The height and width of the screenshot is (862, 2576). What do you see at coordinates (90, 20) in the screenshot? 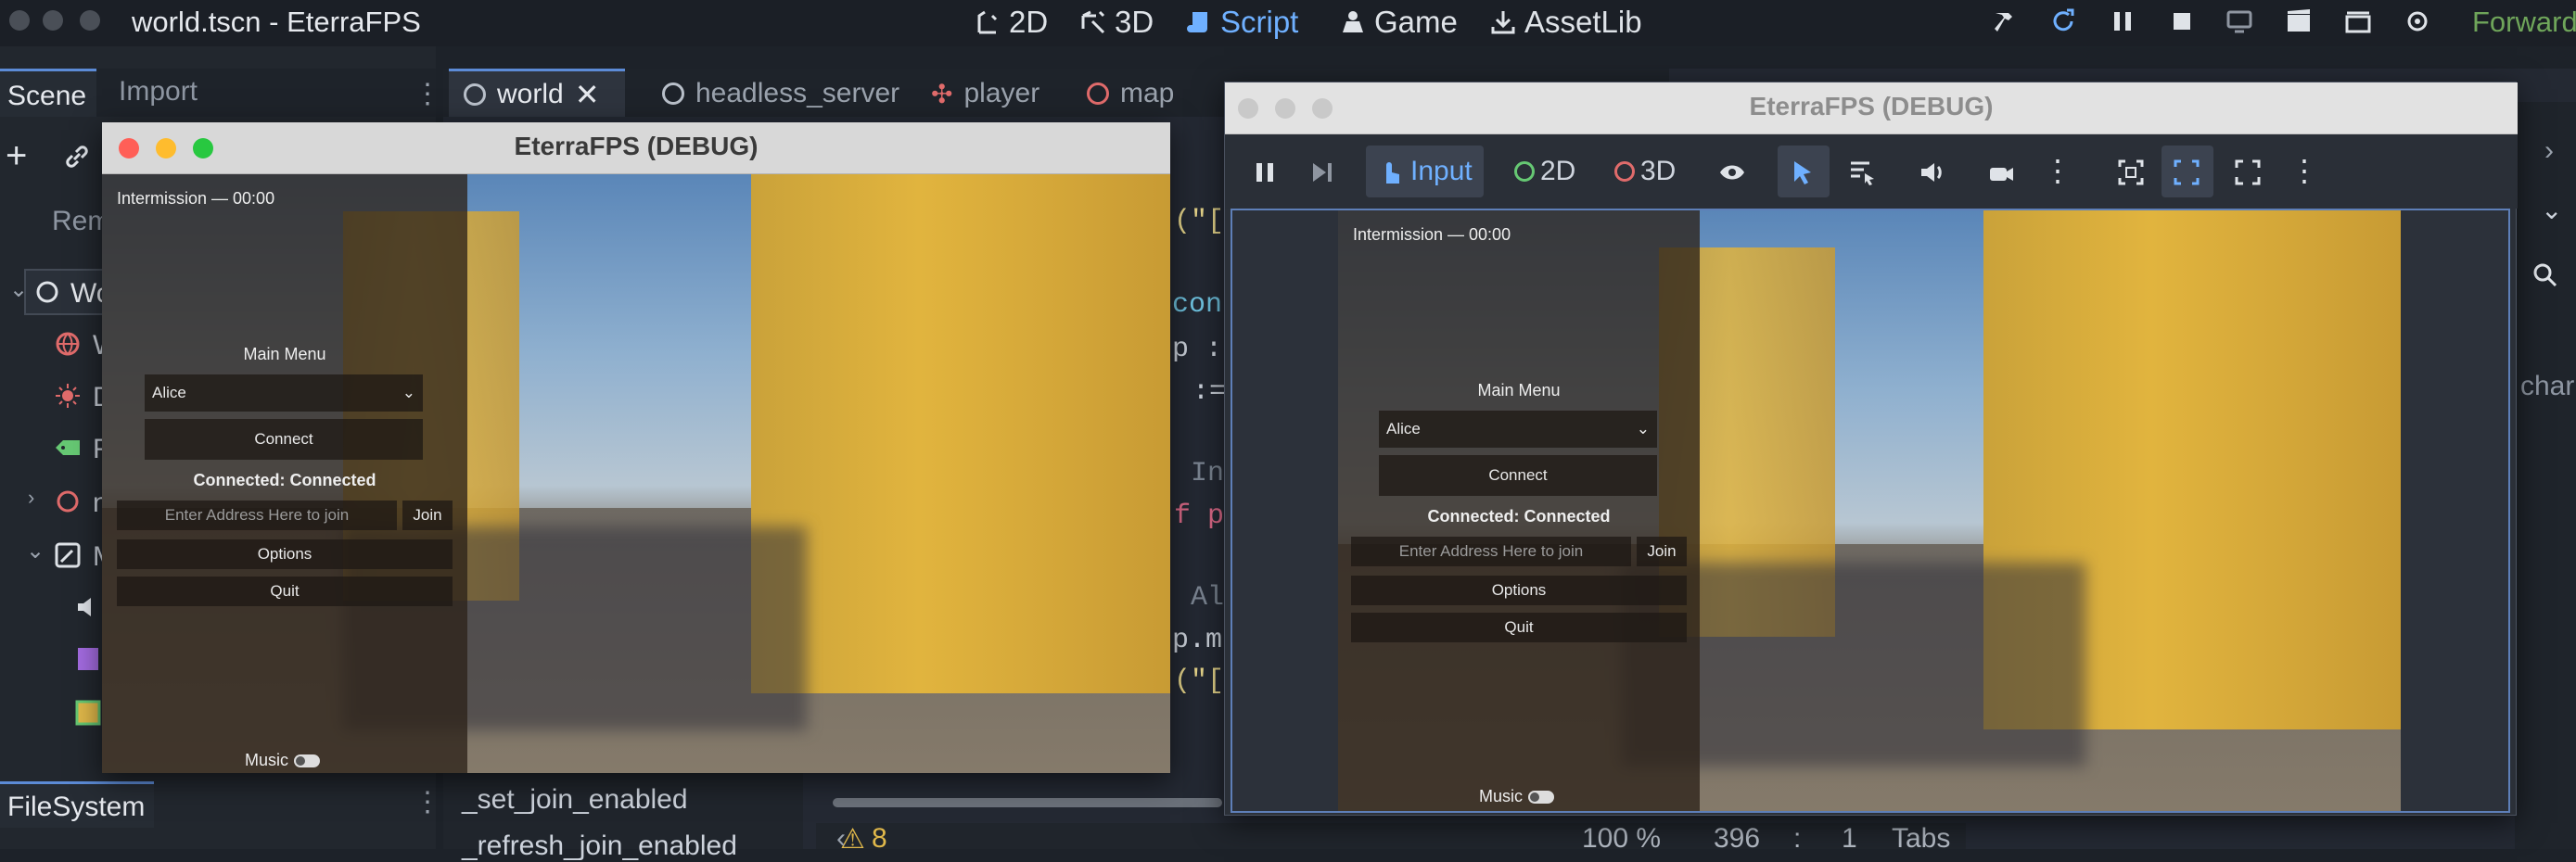
I see `window-zoom-button` at bounding box center [90, 20].